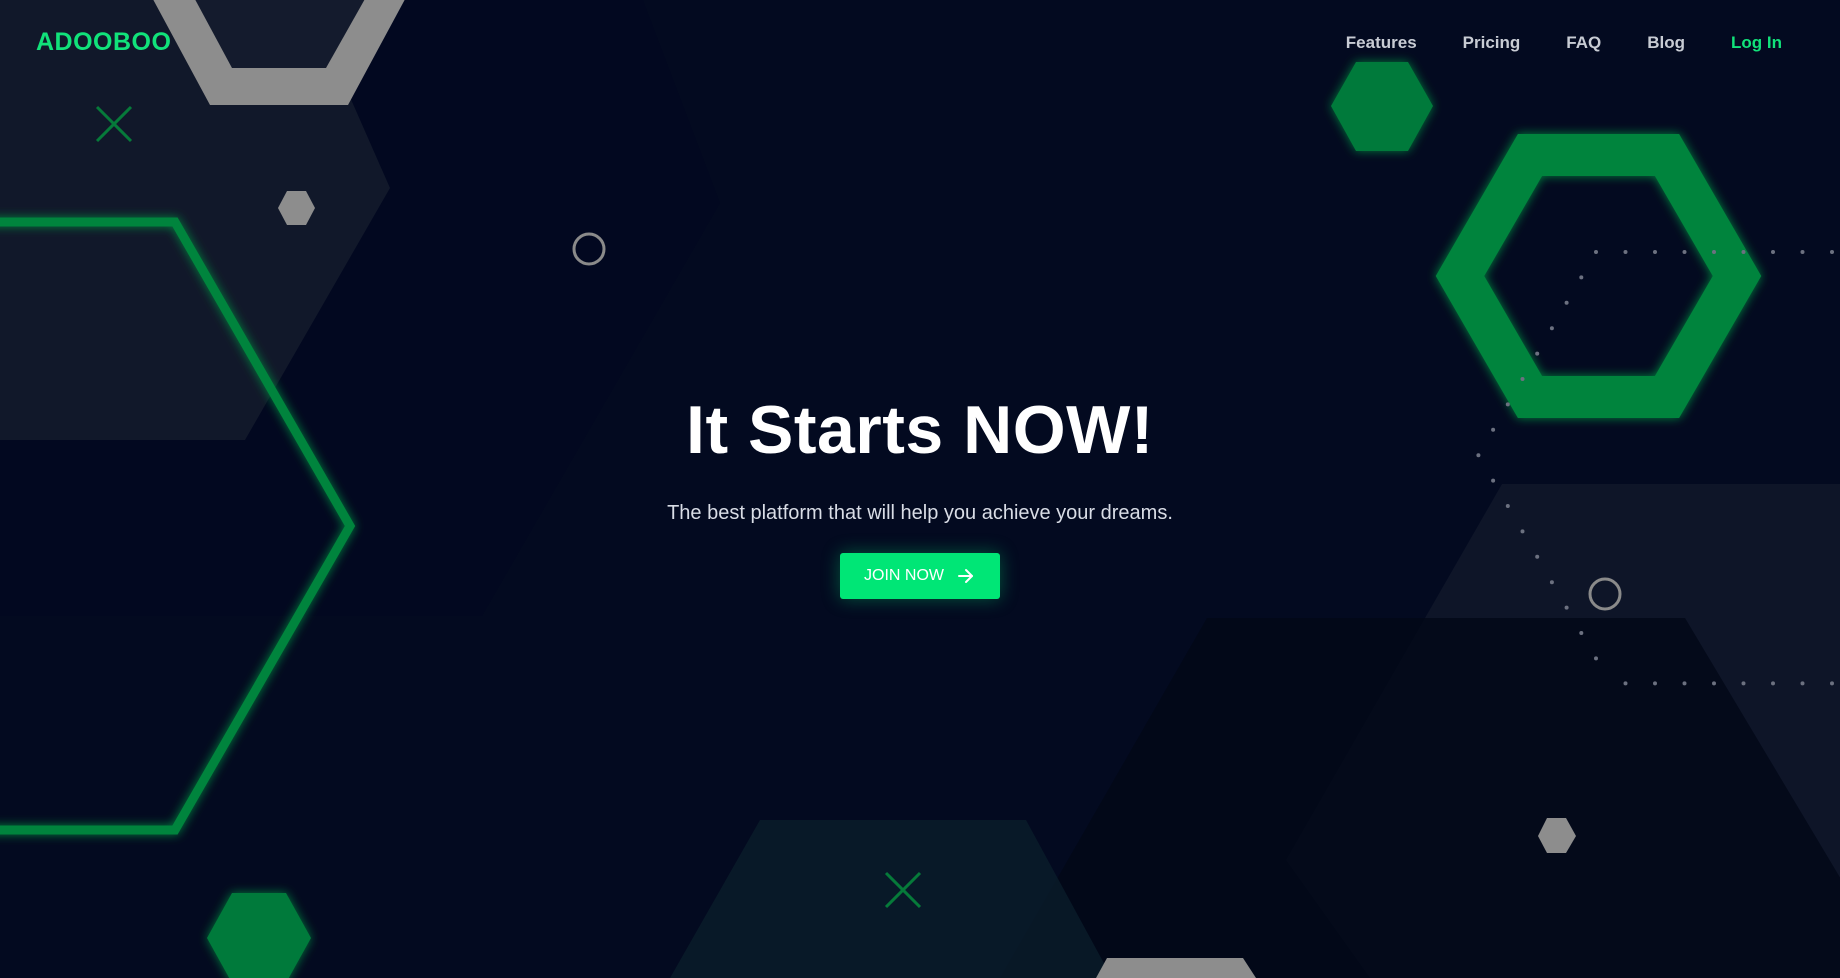  I want to click on join-now-button: JOIN NOW, so click(920, 576).